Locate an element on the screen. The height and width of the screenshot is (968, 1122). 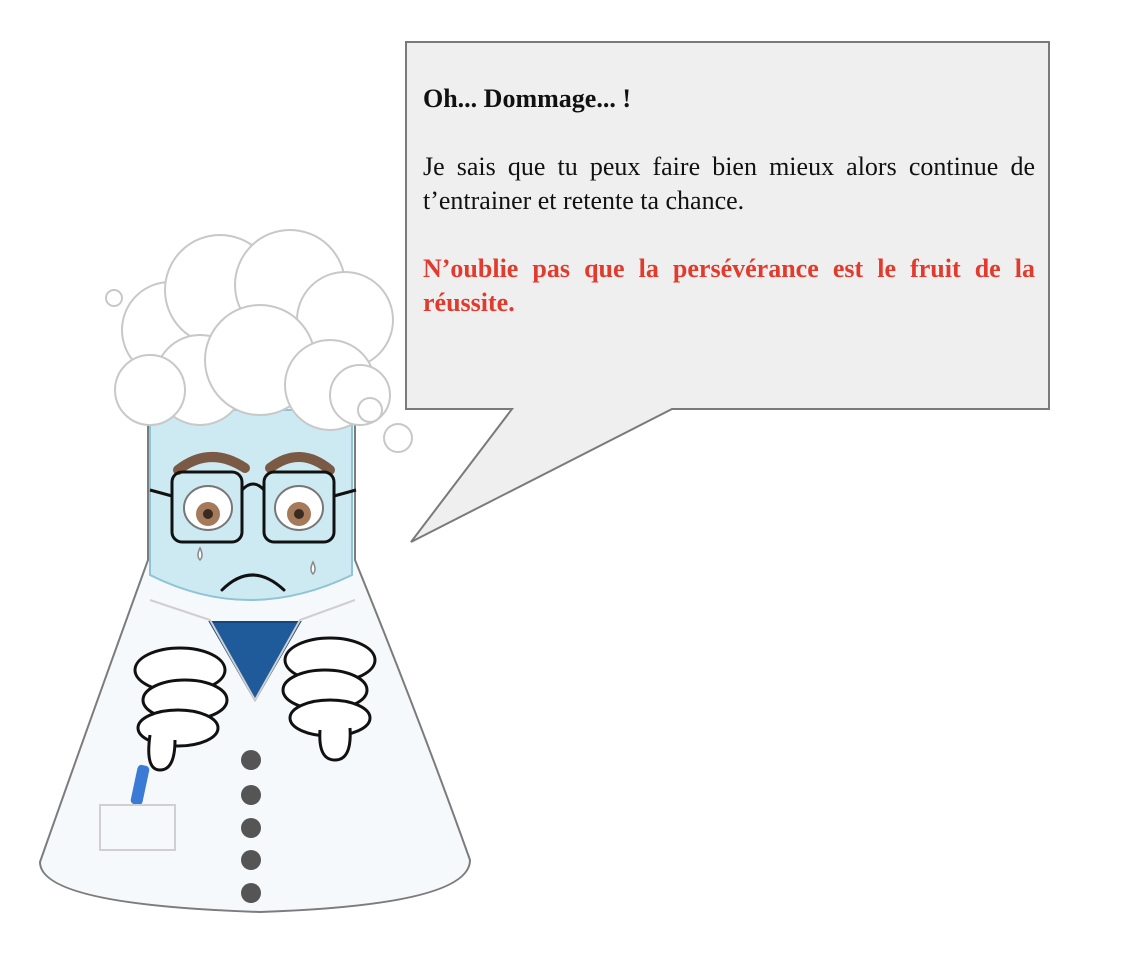
right-tear is located at coordinates (313, 568).